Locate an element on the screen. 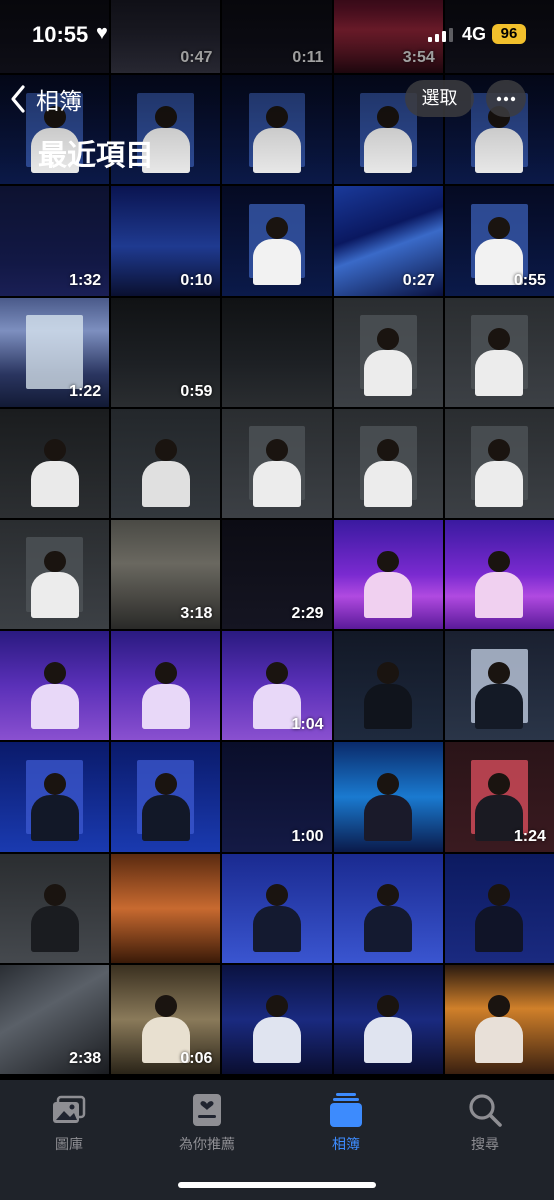 This screenshot has height=1200, width=554. video-thumbnail: 2:38 is located at coordinates (55, 1019).